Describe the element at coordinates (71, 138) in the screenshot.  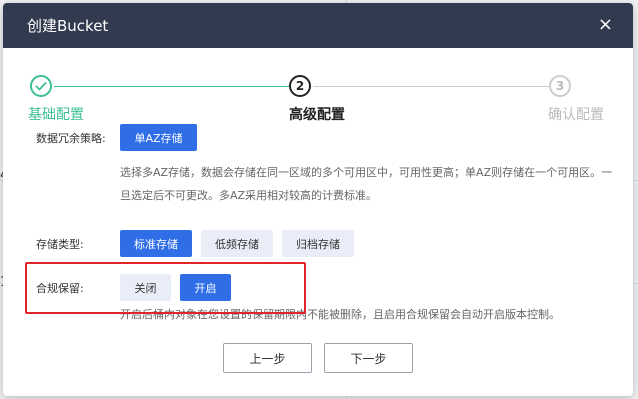
I see `redundancy-label: 数据冗余策略:` at that location.